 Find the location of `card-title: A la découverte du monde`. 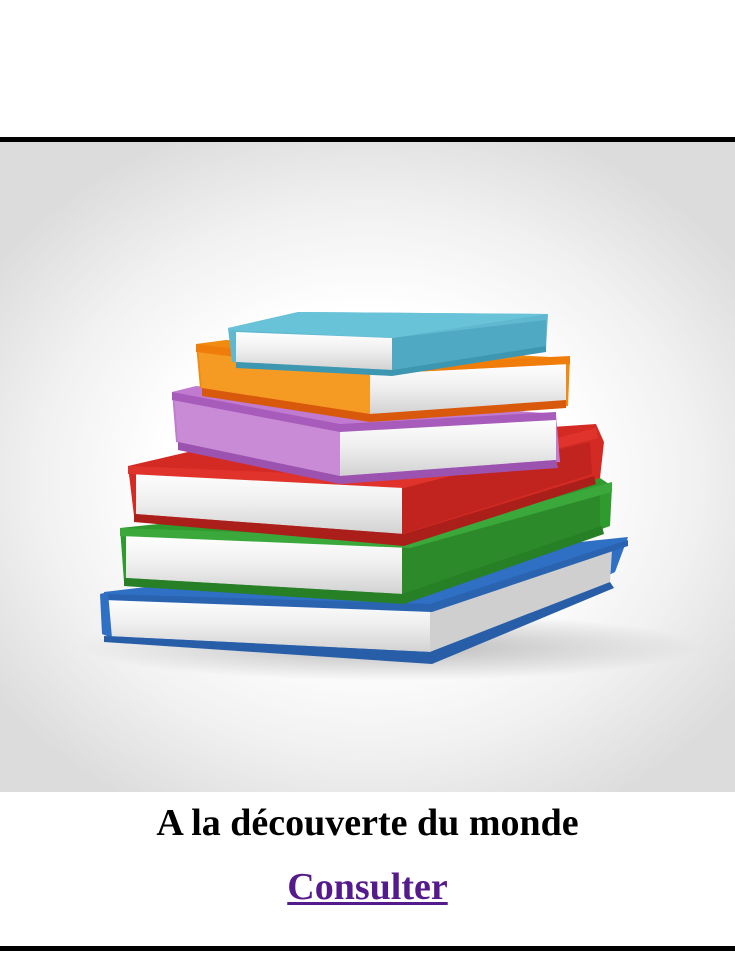

card-title: A la découverte du monde is located at coordinates (367, 823).